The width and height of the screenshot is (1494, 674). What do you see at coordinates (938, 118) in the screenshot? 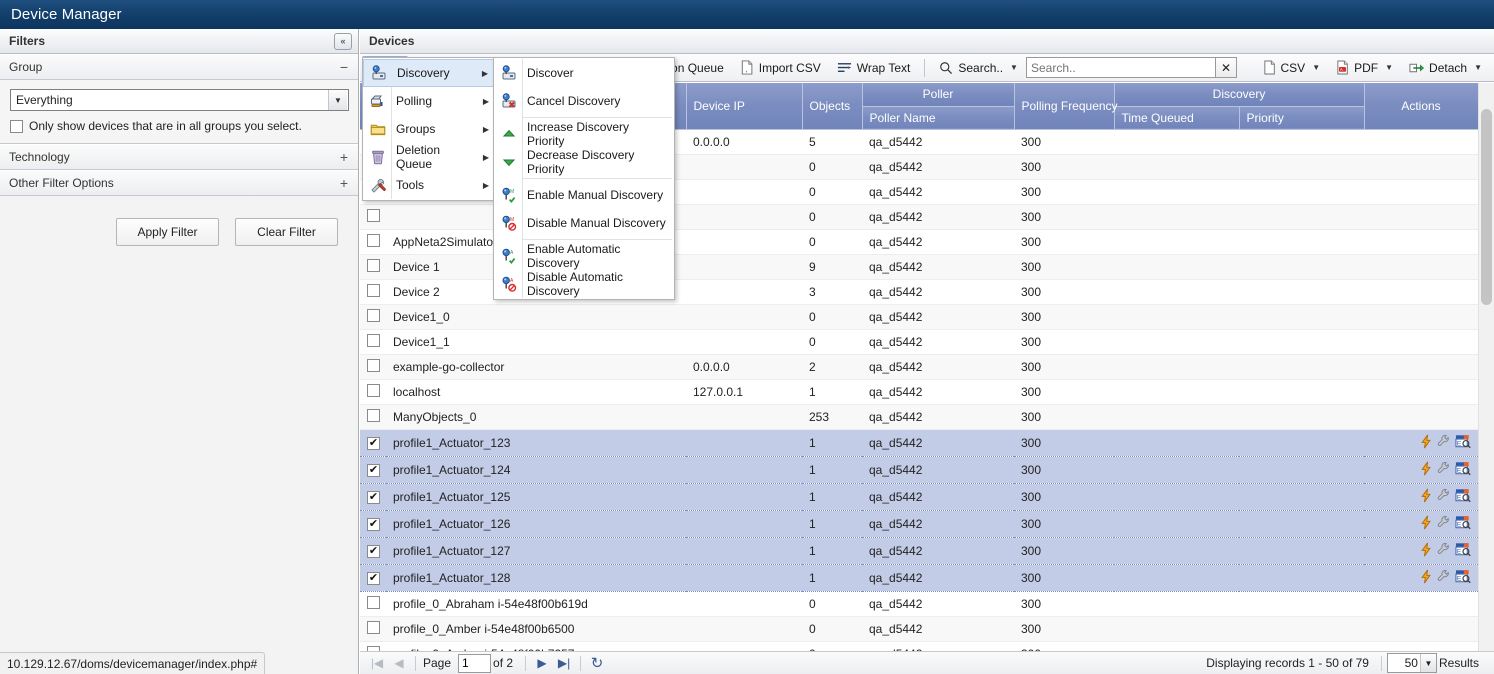
I see `header-poller-name: Poller Name` at bounding box center [938, 118].